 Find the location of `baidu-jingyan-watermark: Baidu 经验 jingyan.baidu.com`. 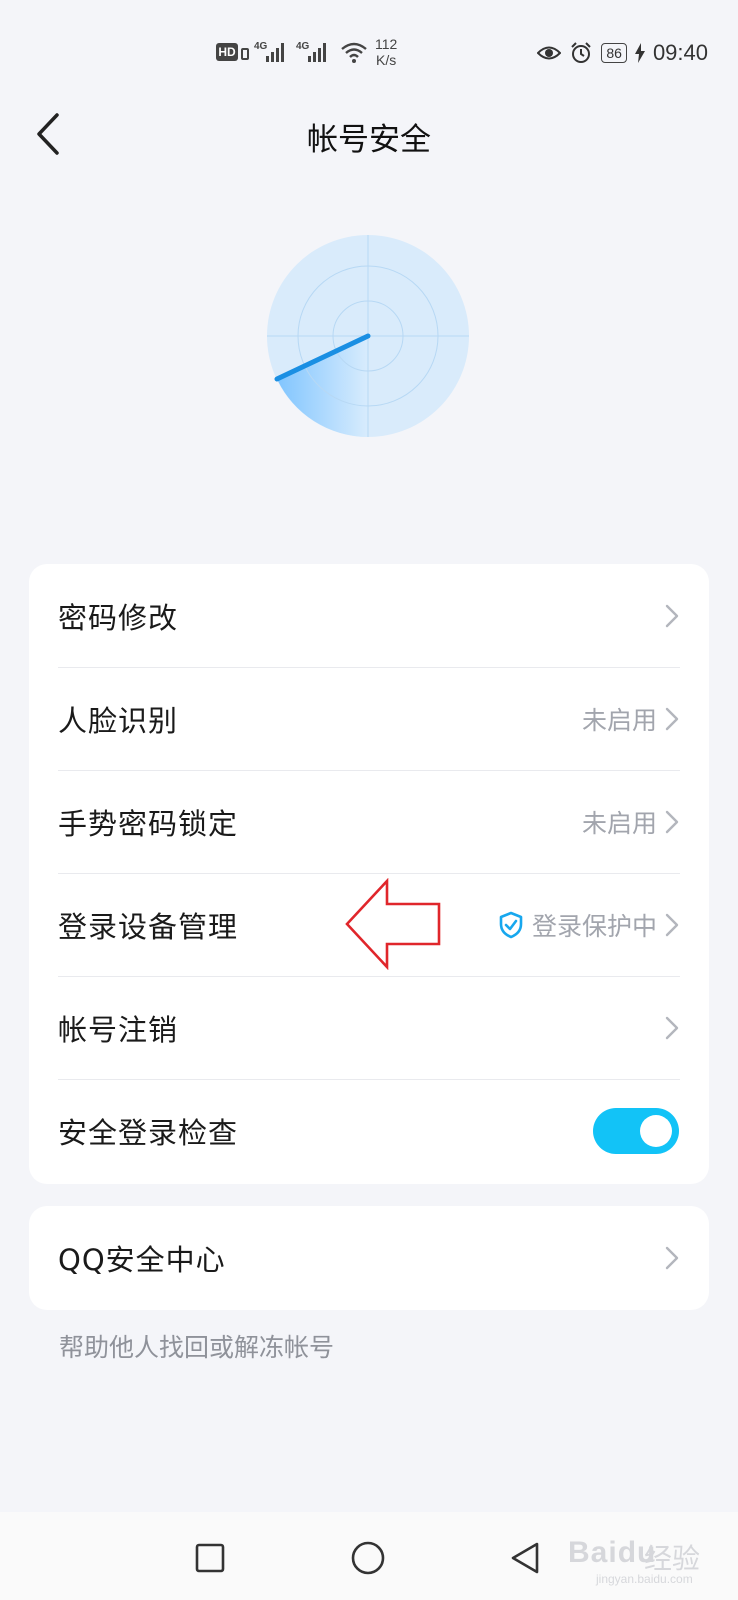

baidu-jingyan-watermark: Baidu 经验 jingyan.baidu.com is located at coordinates (633, 1549).